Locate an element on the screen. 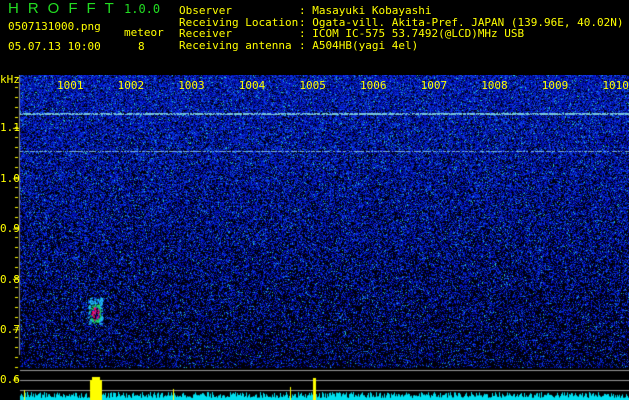  app-version: 1.0.0 is located at coordinates (142, 9).